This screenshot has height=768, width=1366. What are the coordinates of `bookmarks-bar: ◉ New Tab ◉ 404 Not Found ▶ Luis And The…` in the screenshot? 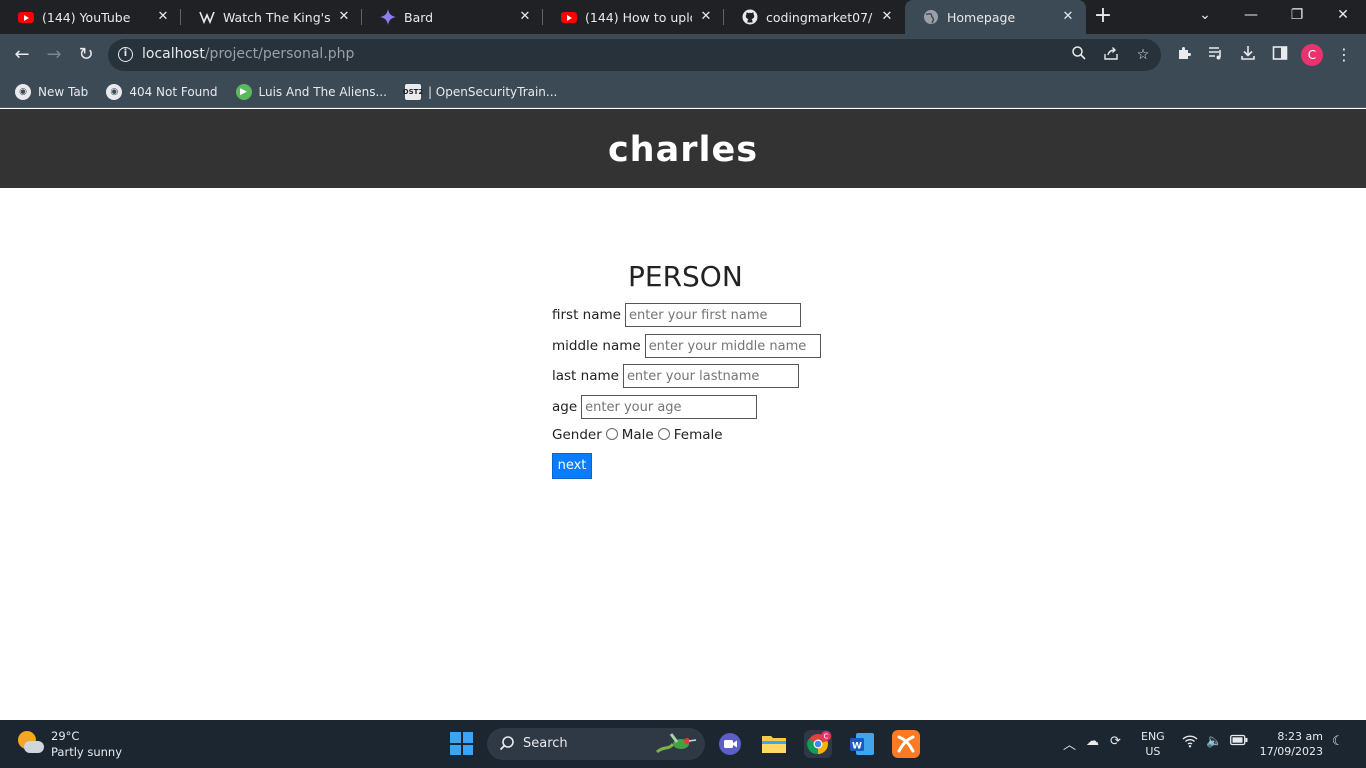 It's located at (683, 92).